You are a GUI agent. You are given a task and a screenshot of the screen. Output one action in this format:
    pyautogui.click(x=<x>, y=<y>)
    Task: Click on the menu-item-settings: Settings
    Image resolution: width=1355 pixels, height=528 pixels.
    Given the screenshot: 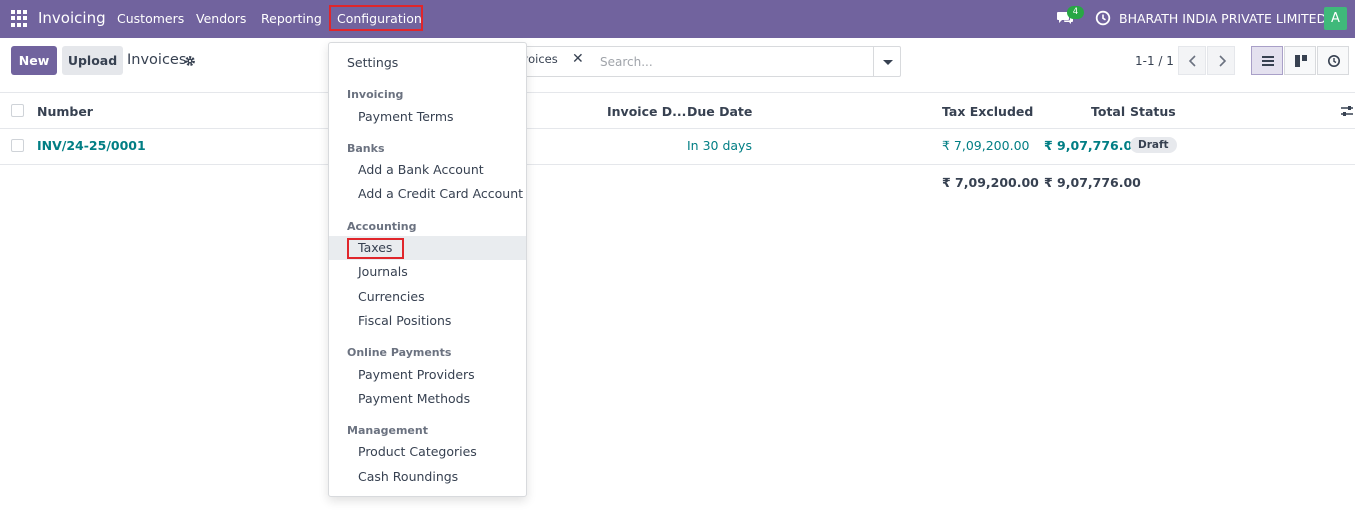 What is the action you would take?
    pyautogui.click(x=427, y=63)
    